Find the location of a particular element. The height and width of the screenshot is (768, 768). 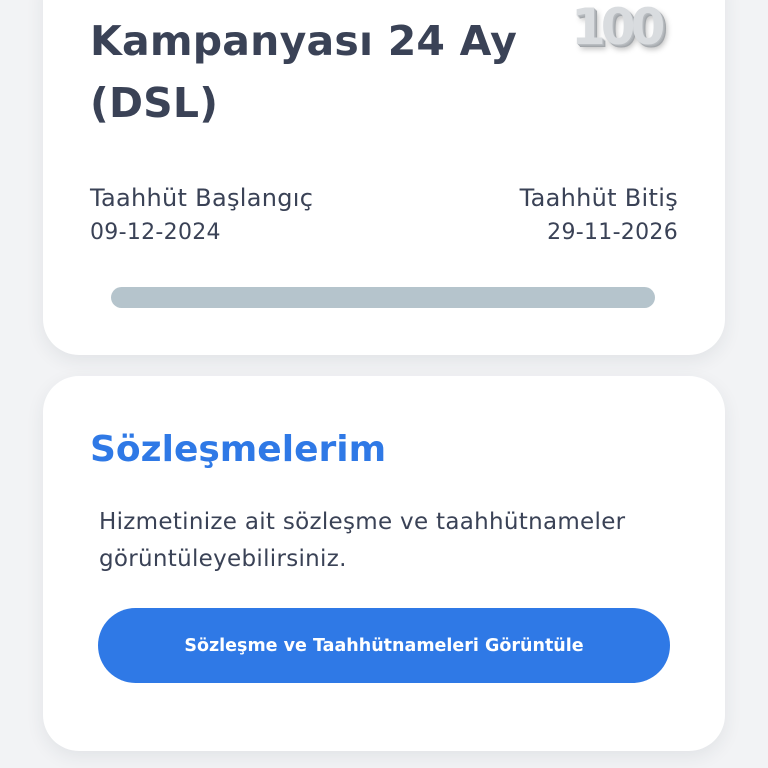

100-badge-icon: 100 is located at coordinates (618, 28).